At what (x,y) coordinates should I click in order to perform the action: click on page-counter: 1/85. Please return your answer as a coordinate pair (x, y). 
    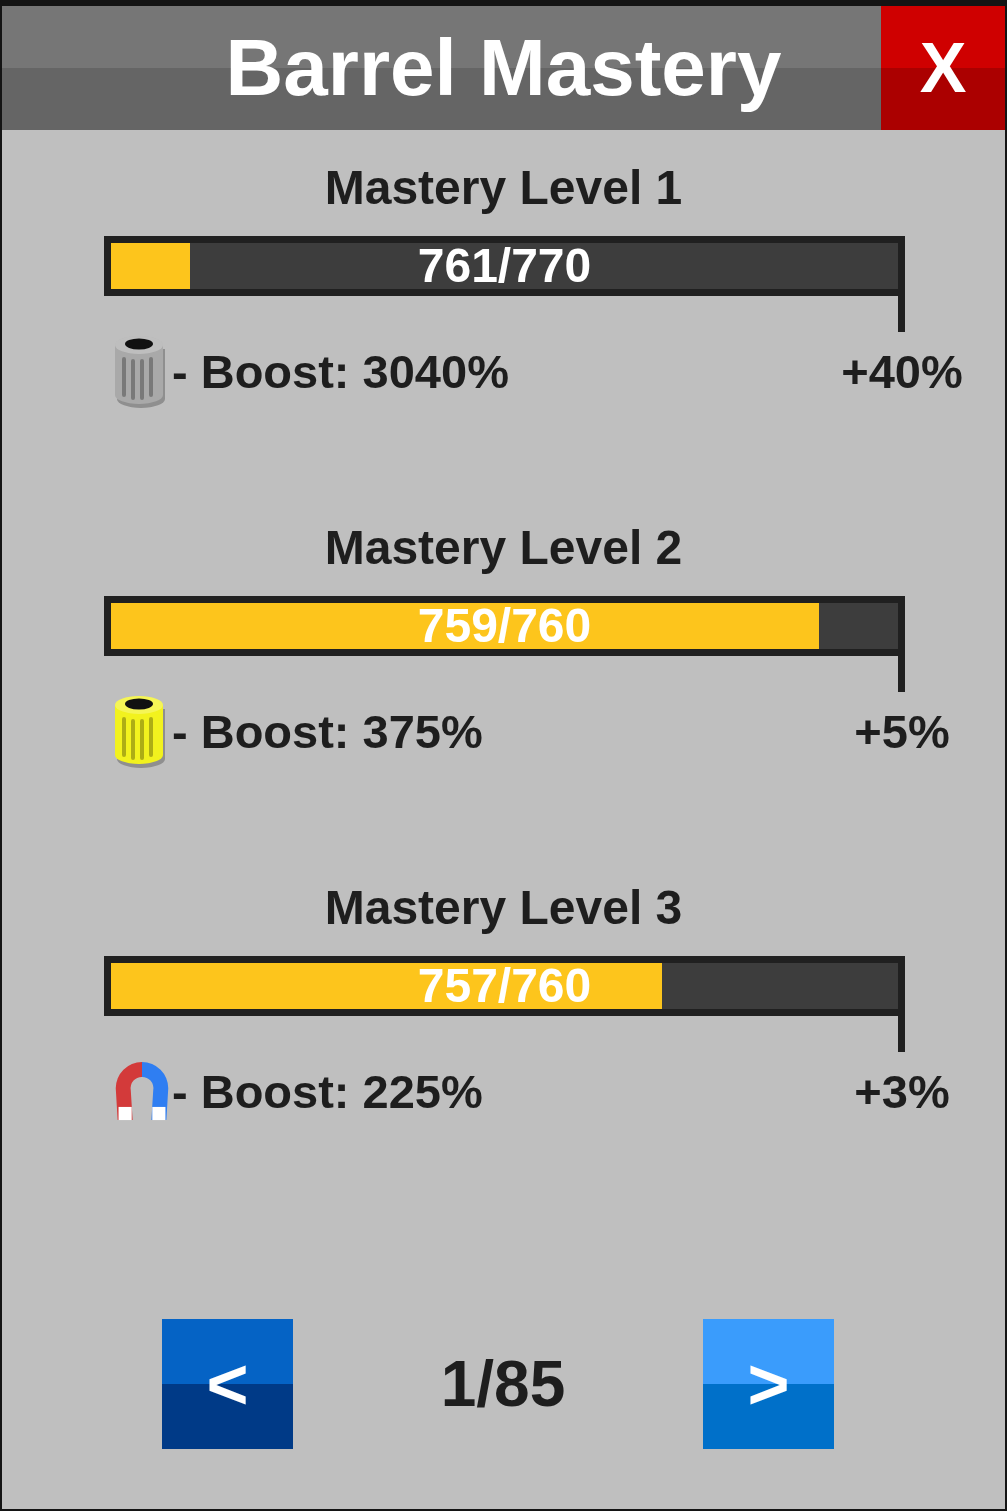
    Looking at the image, I should click on (503, 1384).